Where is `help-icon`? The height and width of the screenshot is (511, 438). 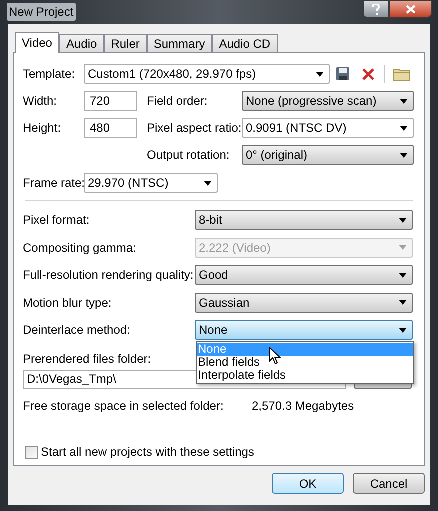 help-icon is located at coordinates (376, 9).